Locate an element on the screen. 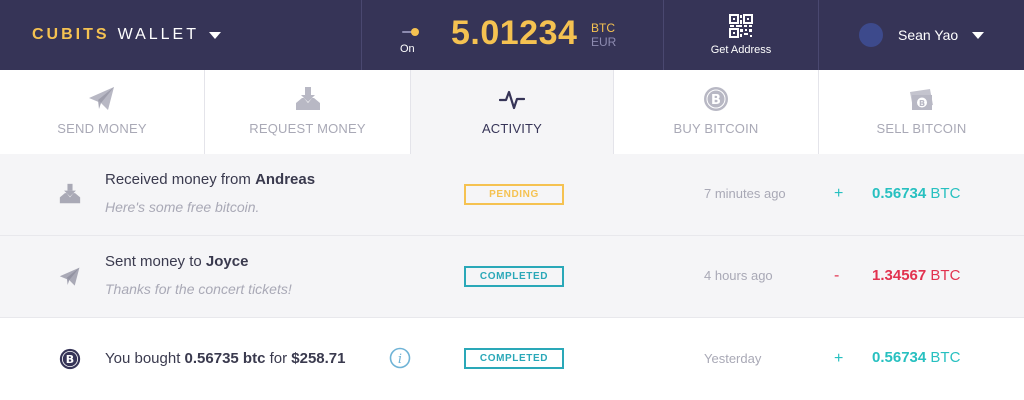 The height and width of the screenshot is (400, 1024). activity-time: Yesterday is located at coordinates (733, 358).